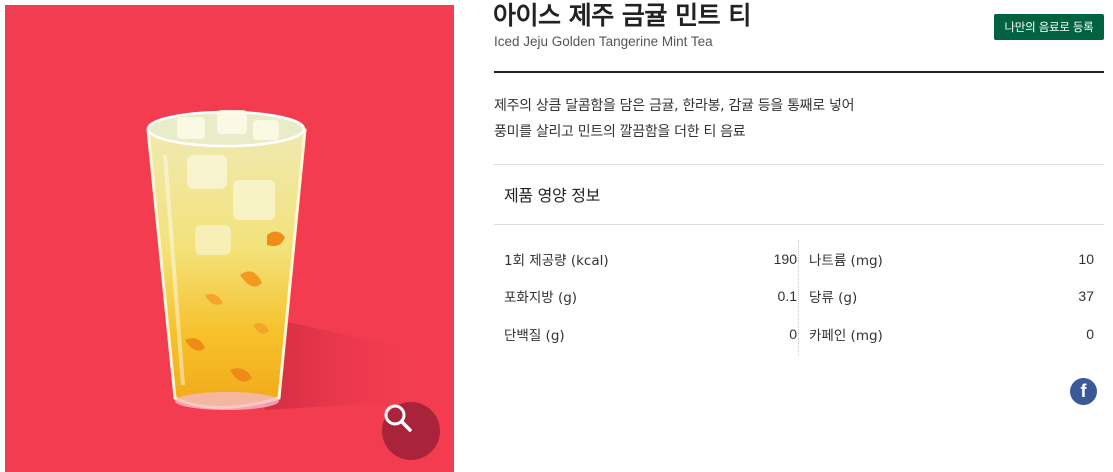  What do you see at coordinates (534, 335) in the screenshot?
I see `nutrition-label: 단백질 (g)` at bounding box center [534, 335].